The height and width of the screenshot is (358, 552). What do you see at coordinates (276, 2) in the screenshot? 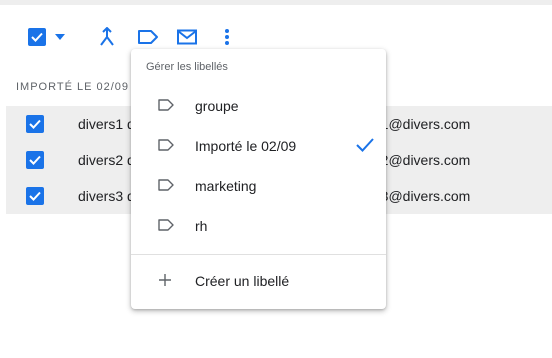
I see `top-bar` at bounding box center [276, 2].